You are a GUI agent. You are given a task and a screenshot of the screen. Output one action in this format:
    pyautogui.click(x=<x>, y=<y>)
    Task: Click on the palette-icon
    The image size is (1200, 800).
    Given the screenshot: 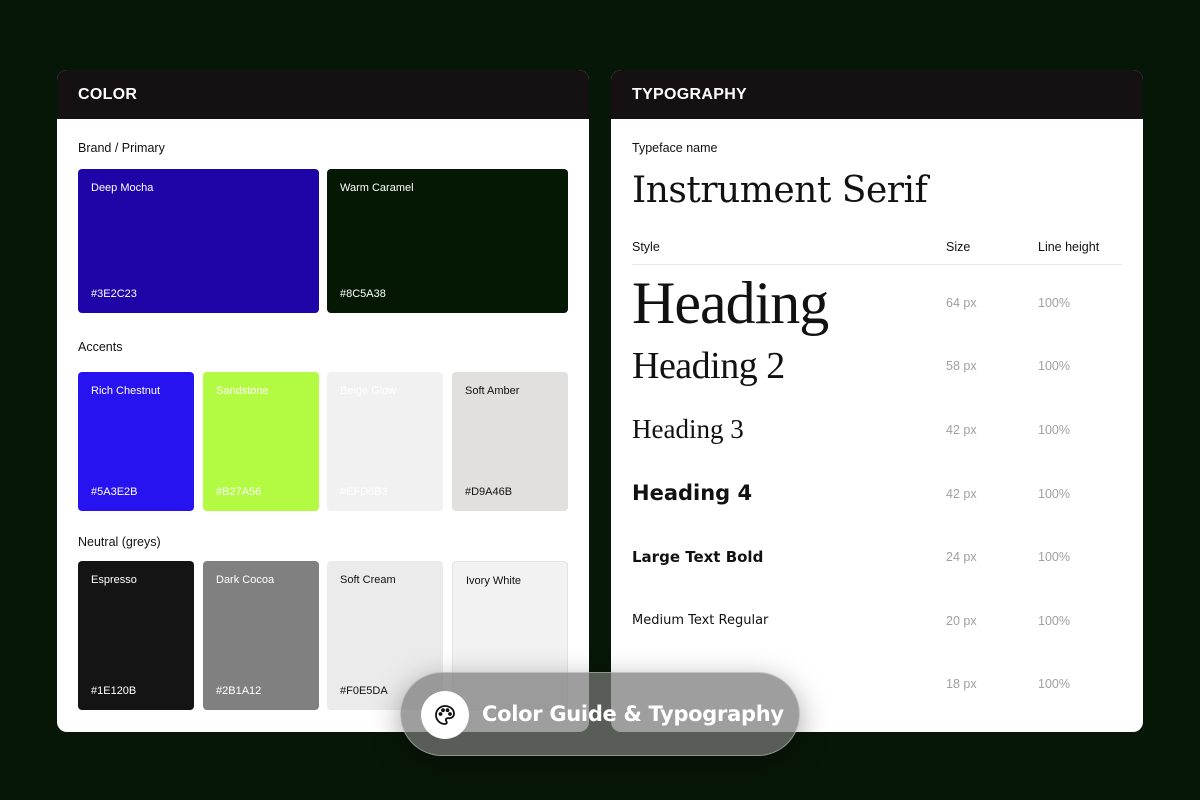 What is the action you would take?
    pyautogui.click(x=445, y=715)
    